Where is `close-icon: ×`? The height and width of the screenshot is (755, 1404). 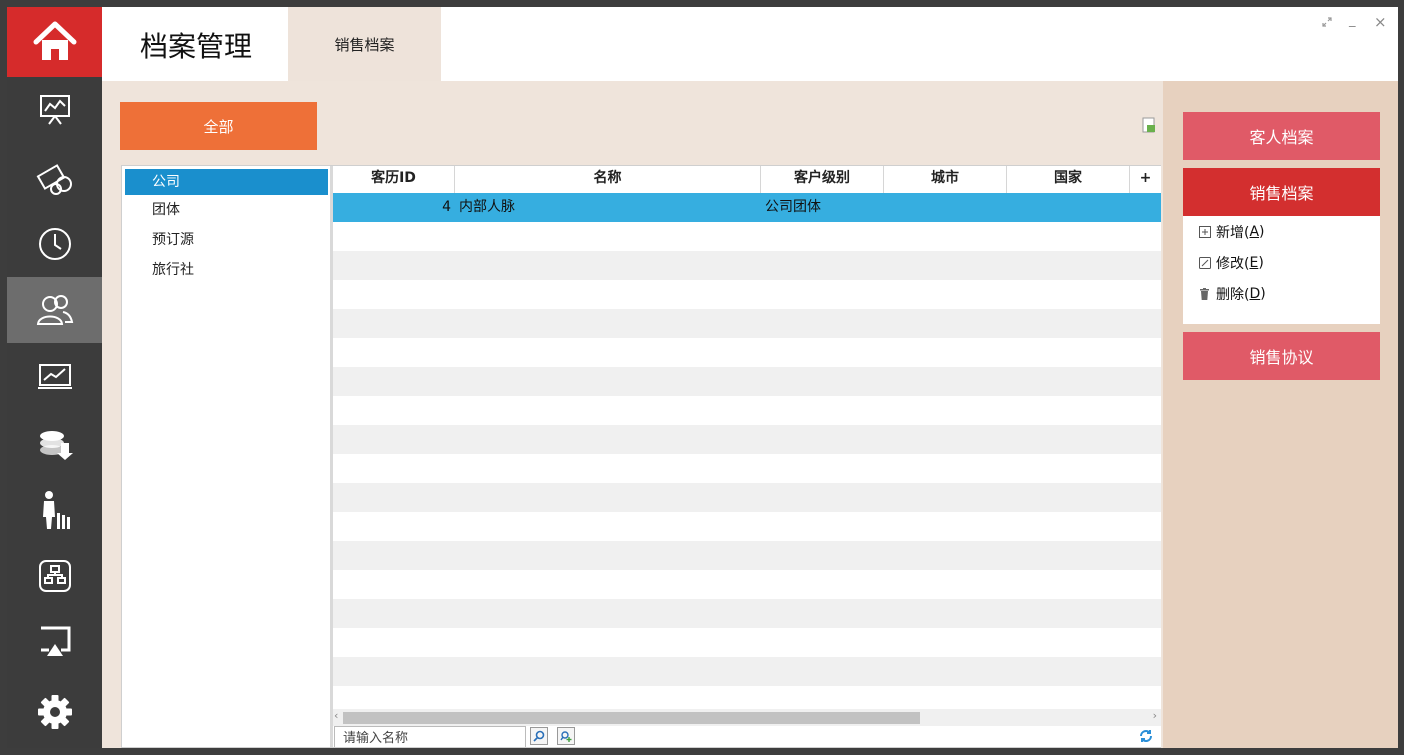
close-icon: × is located at coordinates (1380, 22).